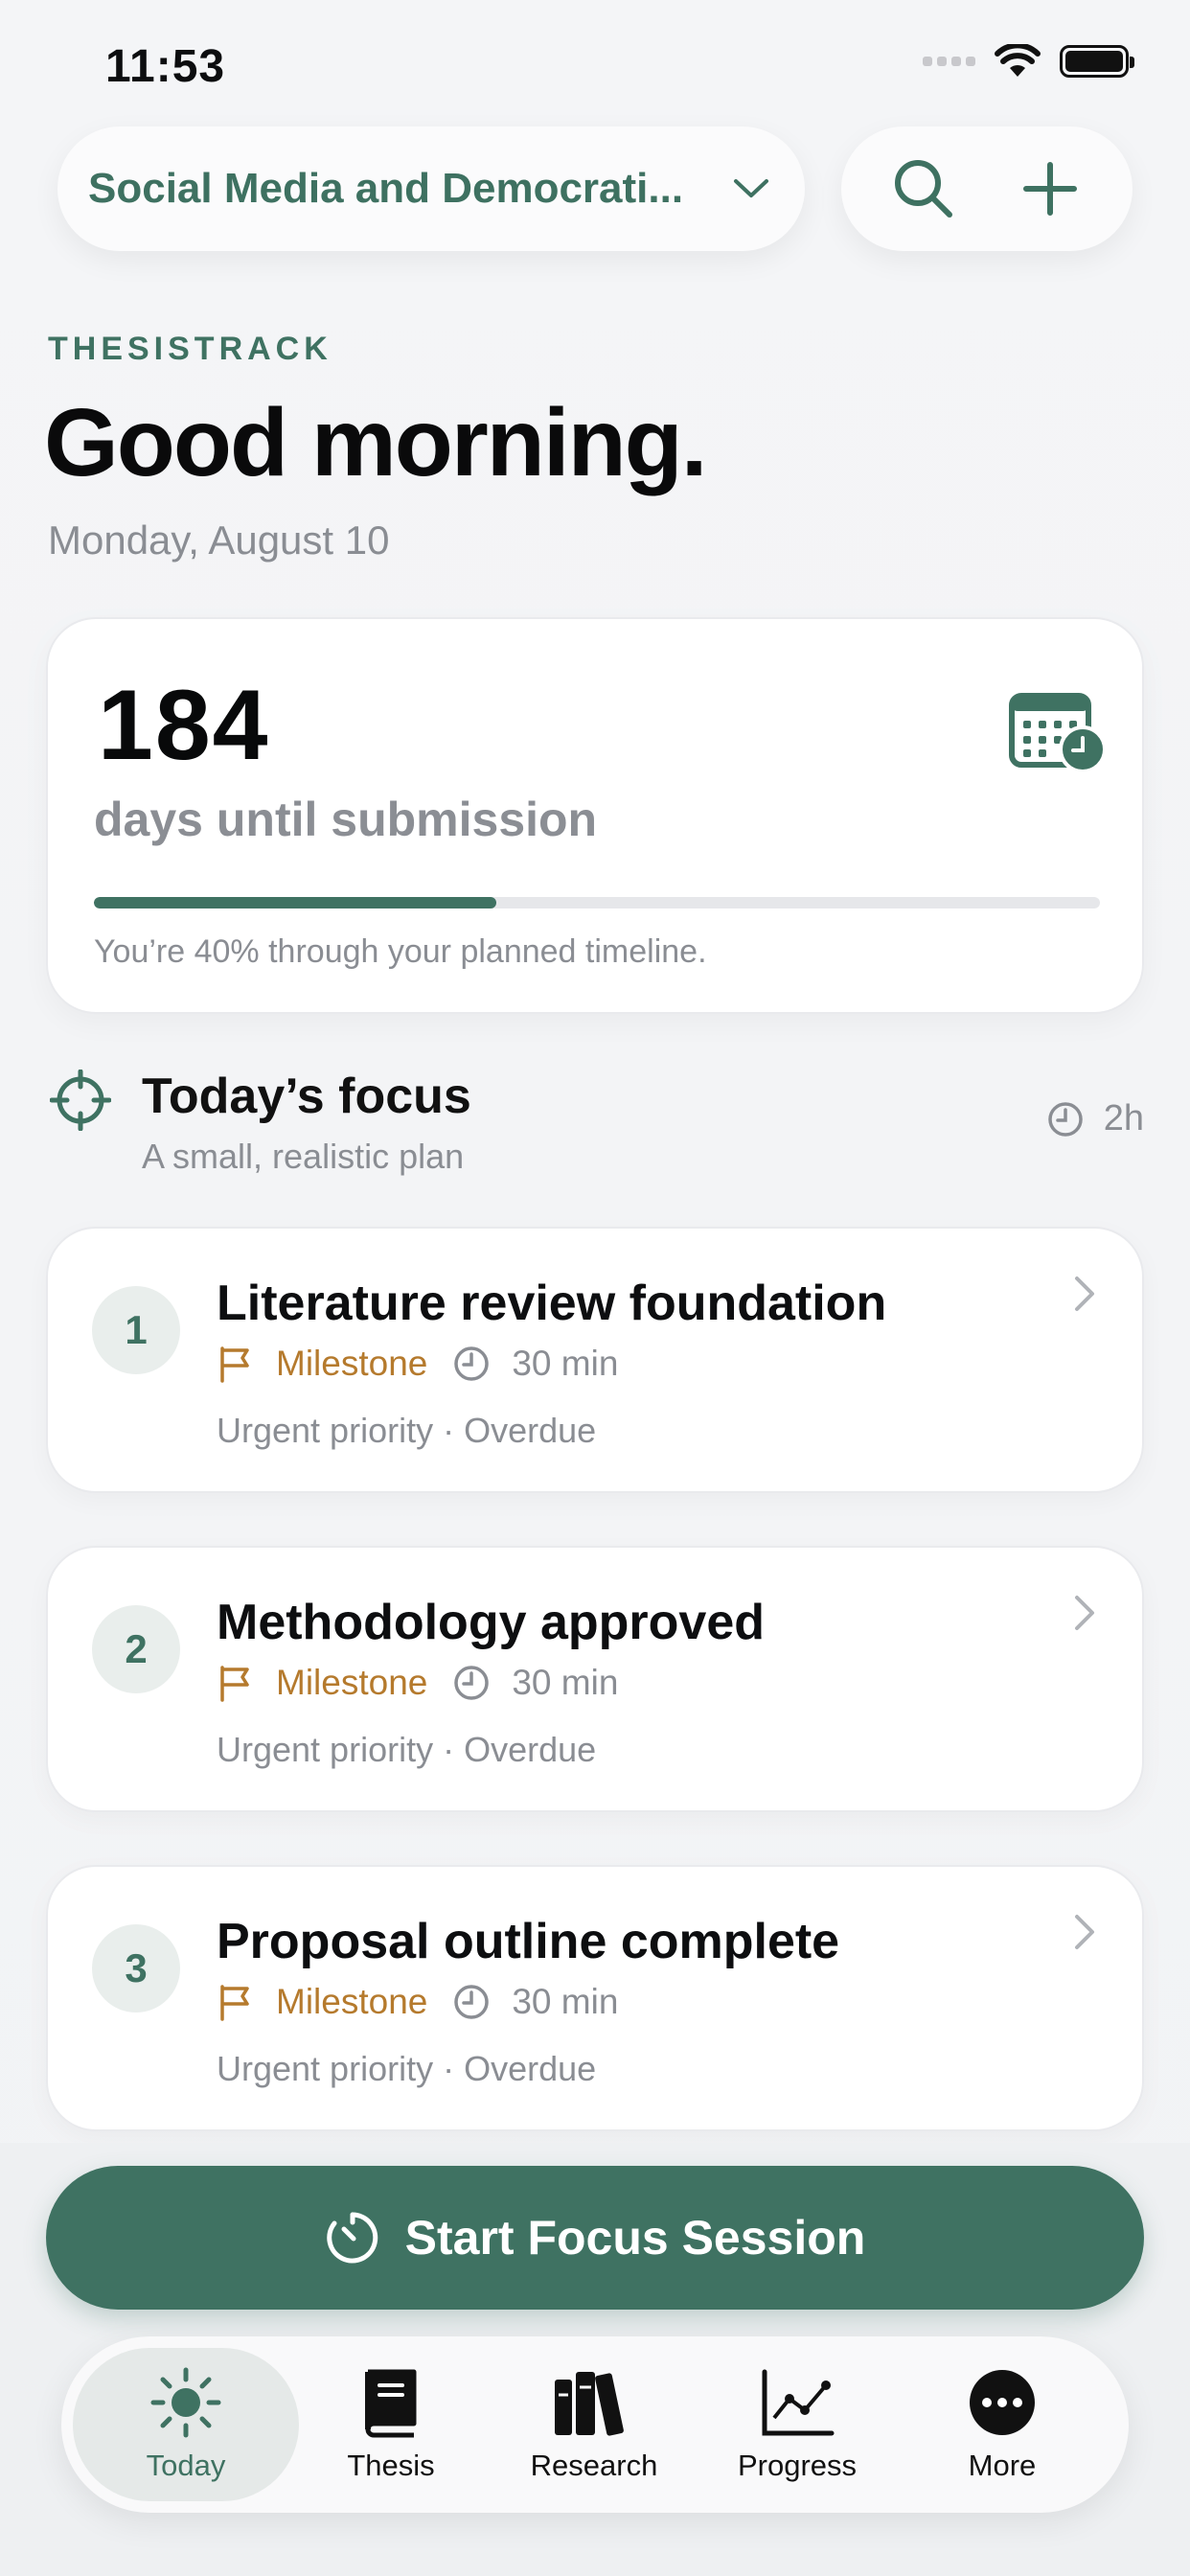 This screenshot has width=1190, height=2576. What do you see at coordinates (186, 2402) in the screenshot?
I see `sun-icon` at bounding box center [186, 2402].